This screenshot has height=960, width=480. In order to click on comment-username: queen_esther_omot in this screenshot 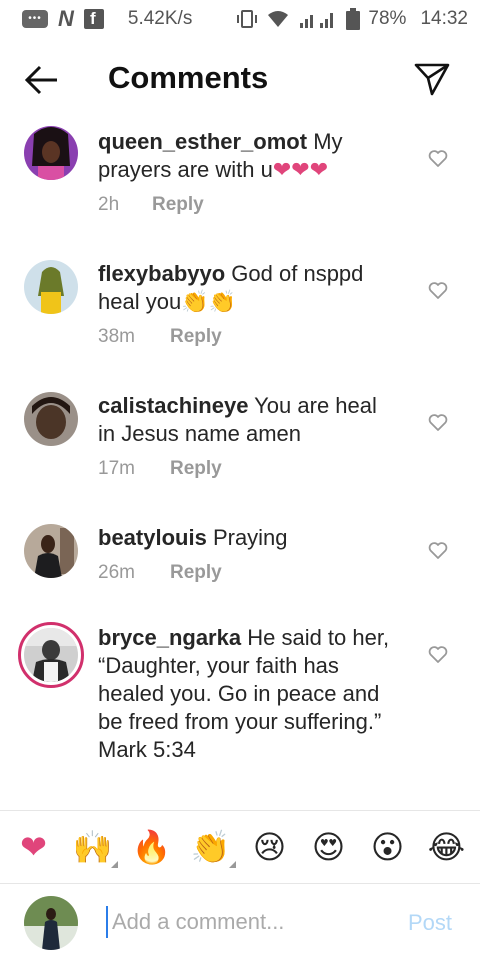, I will do `click(202, 141)`.